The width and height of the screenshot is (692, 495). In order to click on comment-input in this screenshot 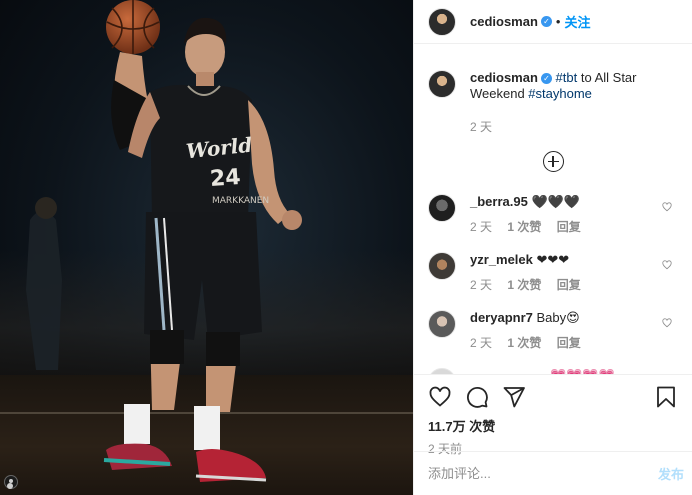, I will do `click(543, 473)`.